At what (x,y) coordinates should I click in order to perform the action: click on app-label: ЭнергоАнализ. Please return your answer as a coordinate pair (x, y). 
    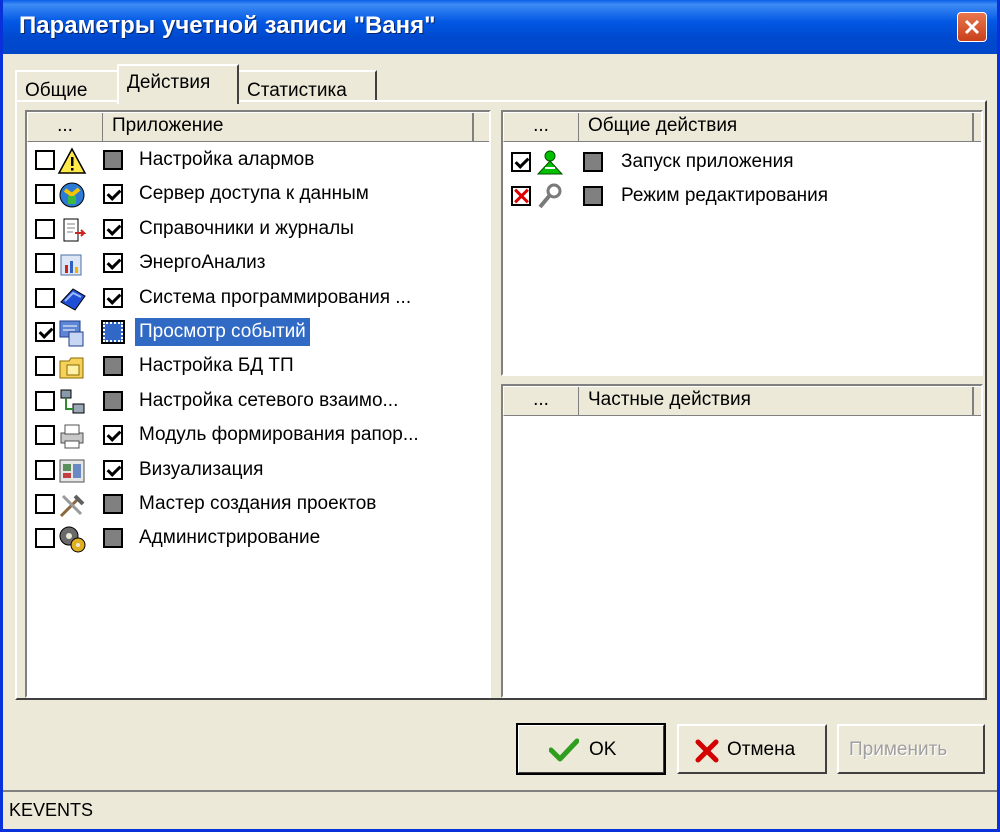
    Looking at the image, I should click on (202, 263).